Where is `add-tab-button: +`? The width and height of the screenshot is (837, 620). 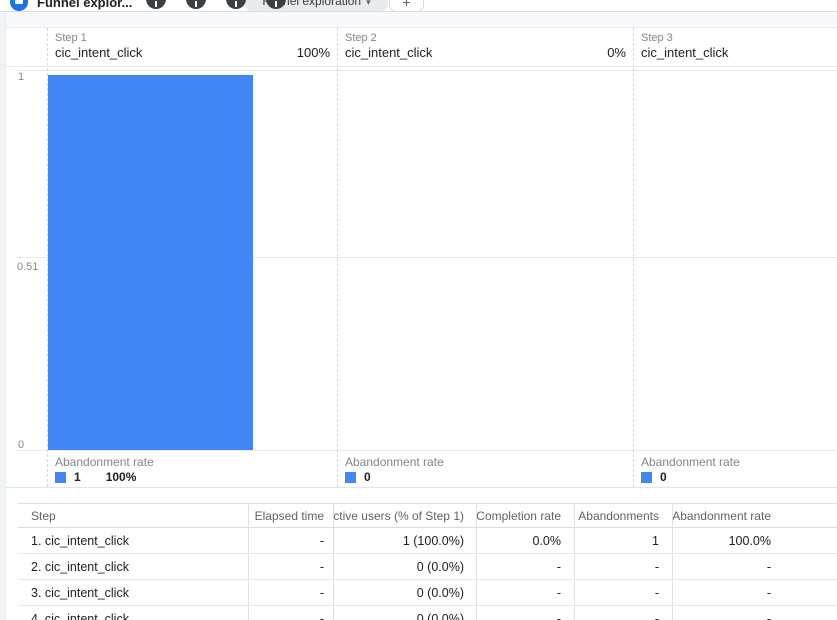
add-tab-button: + is located at coordinates (406, 6).